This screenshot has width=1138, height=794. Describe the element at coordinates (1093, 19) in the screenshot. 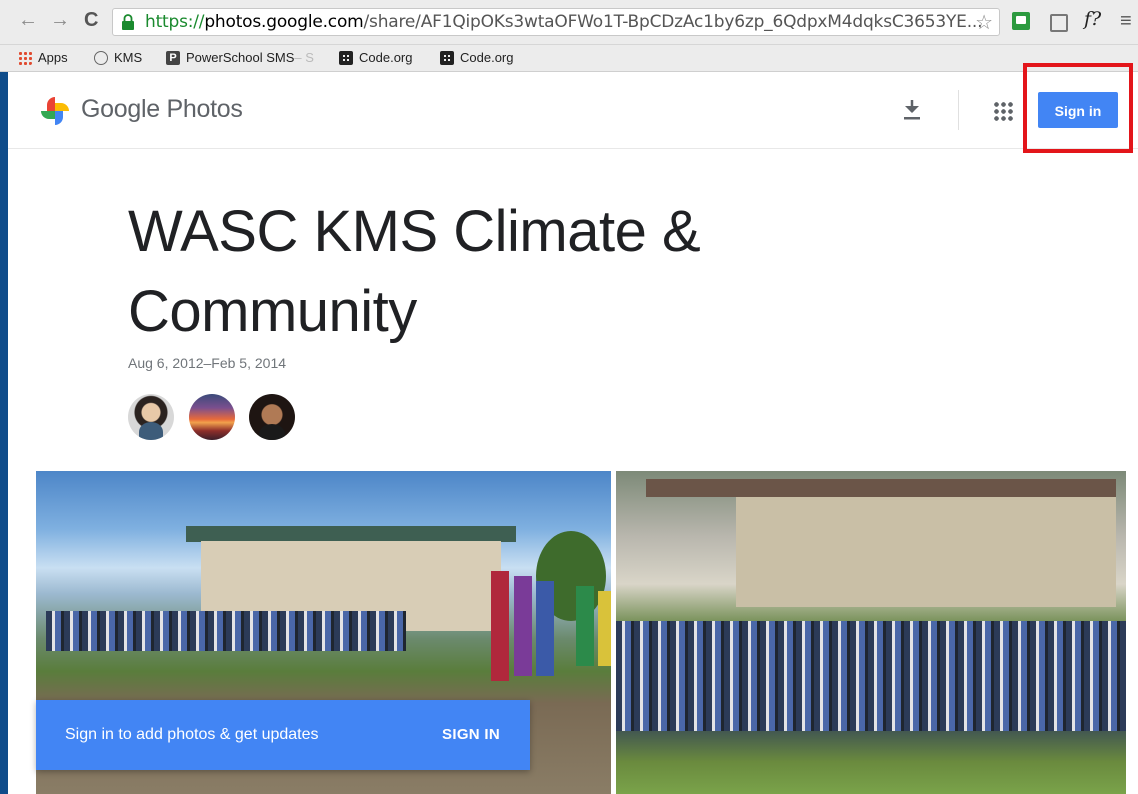

I see `formula-extension-icon: f?` at that location.